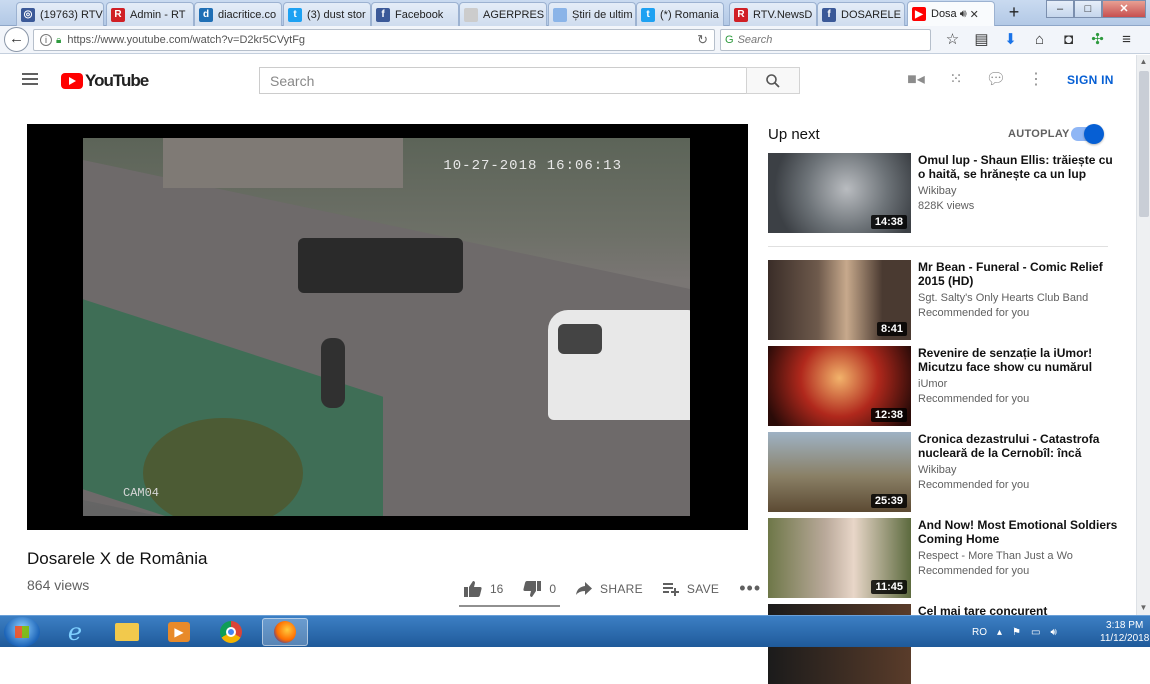 The height and width of the screenshot is (684, 1150). I want to click on channel-name: iUmor, so click(1018, 384).